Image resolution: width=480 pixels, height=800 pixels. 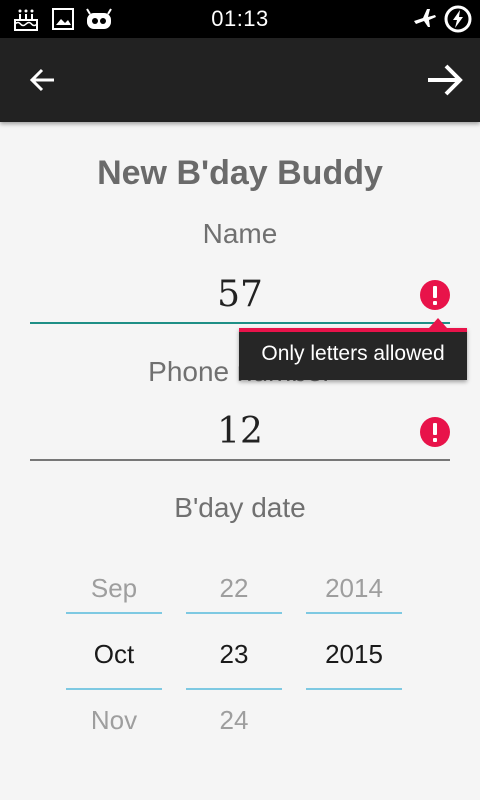 What do you see at coordinates (240, 233) in the screenshot?
I see `name-label: Name` at bounding box center [240, 233].